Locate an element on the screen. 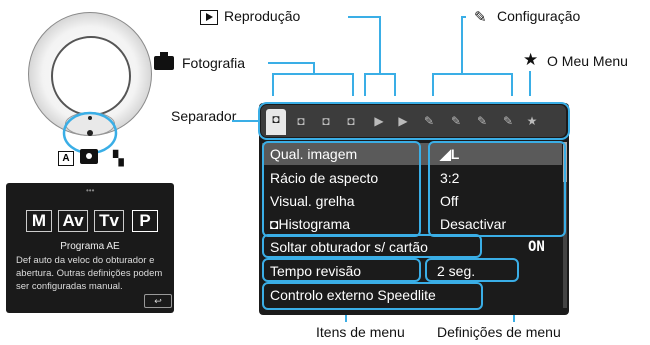 The width and height of the screenshot is (650, 345). tab-strip-highlight is located at coordinates (414, 121).